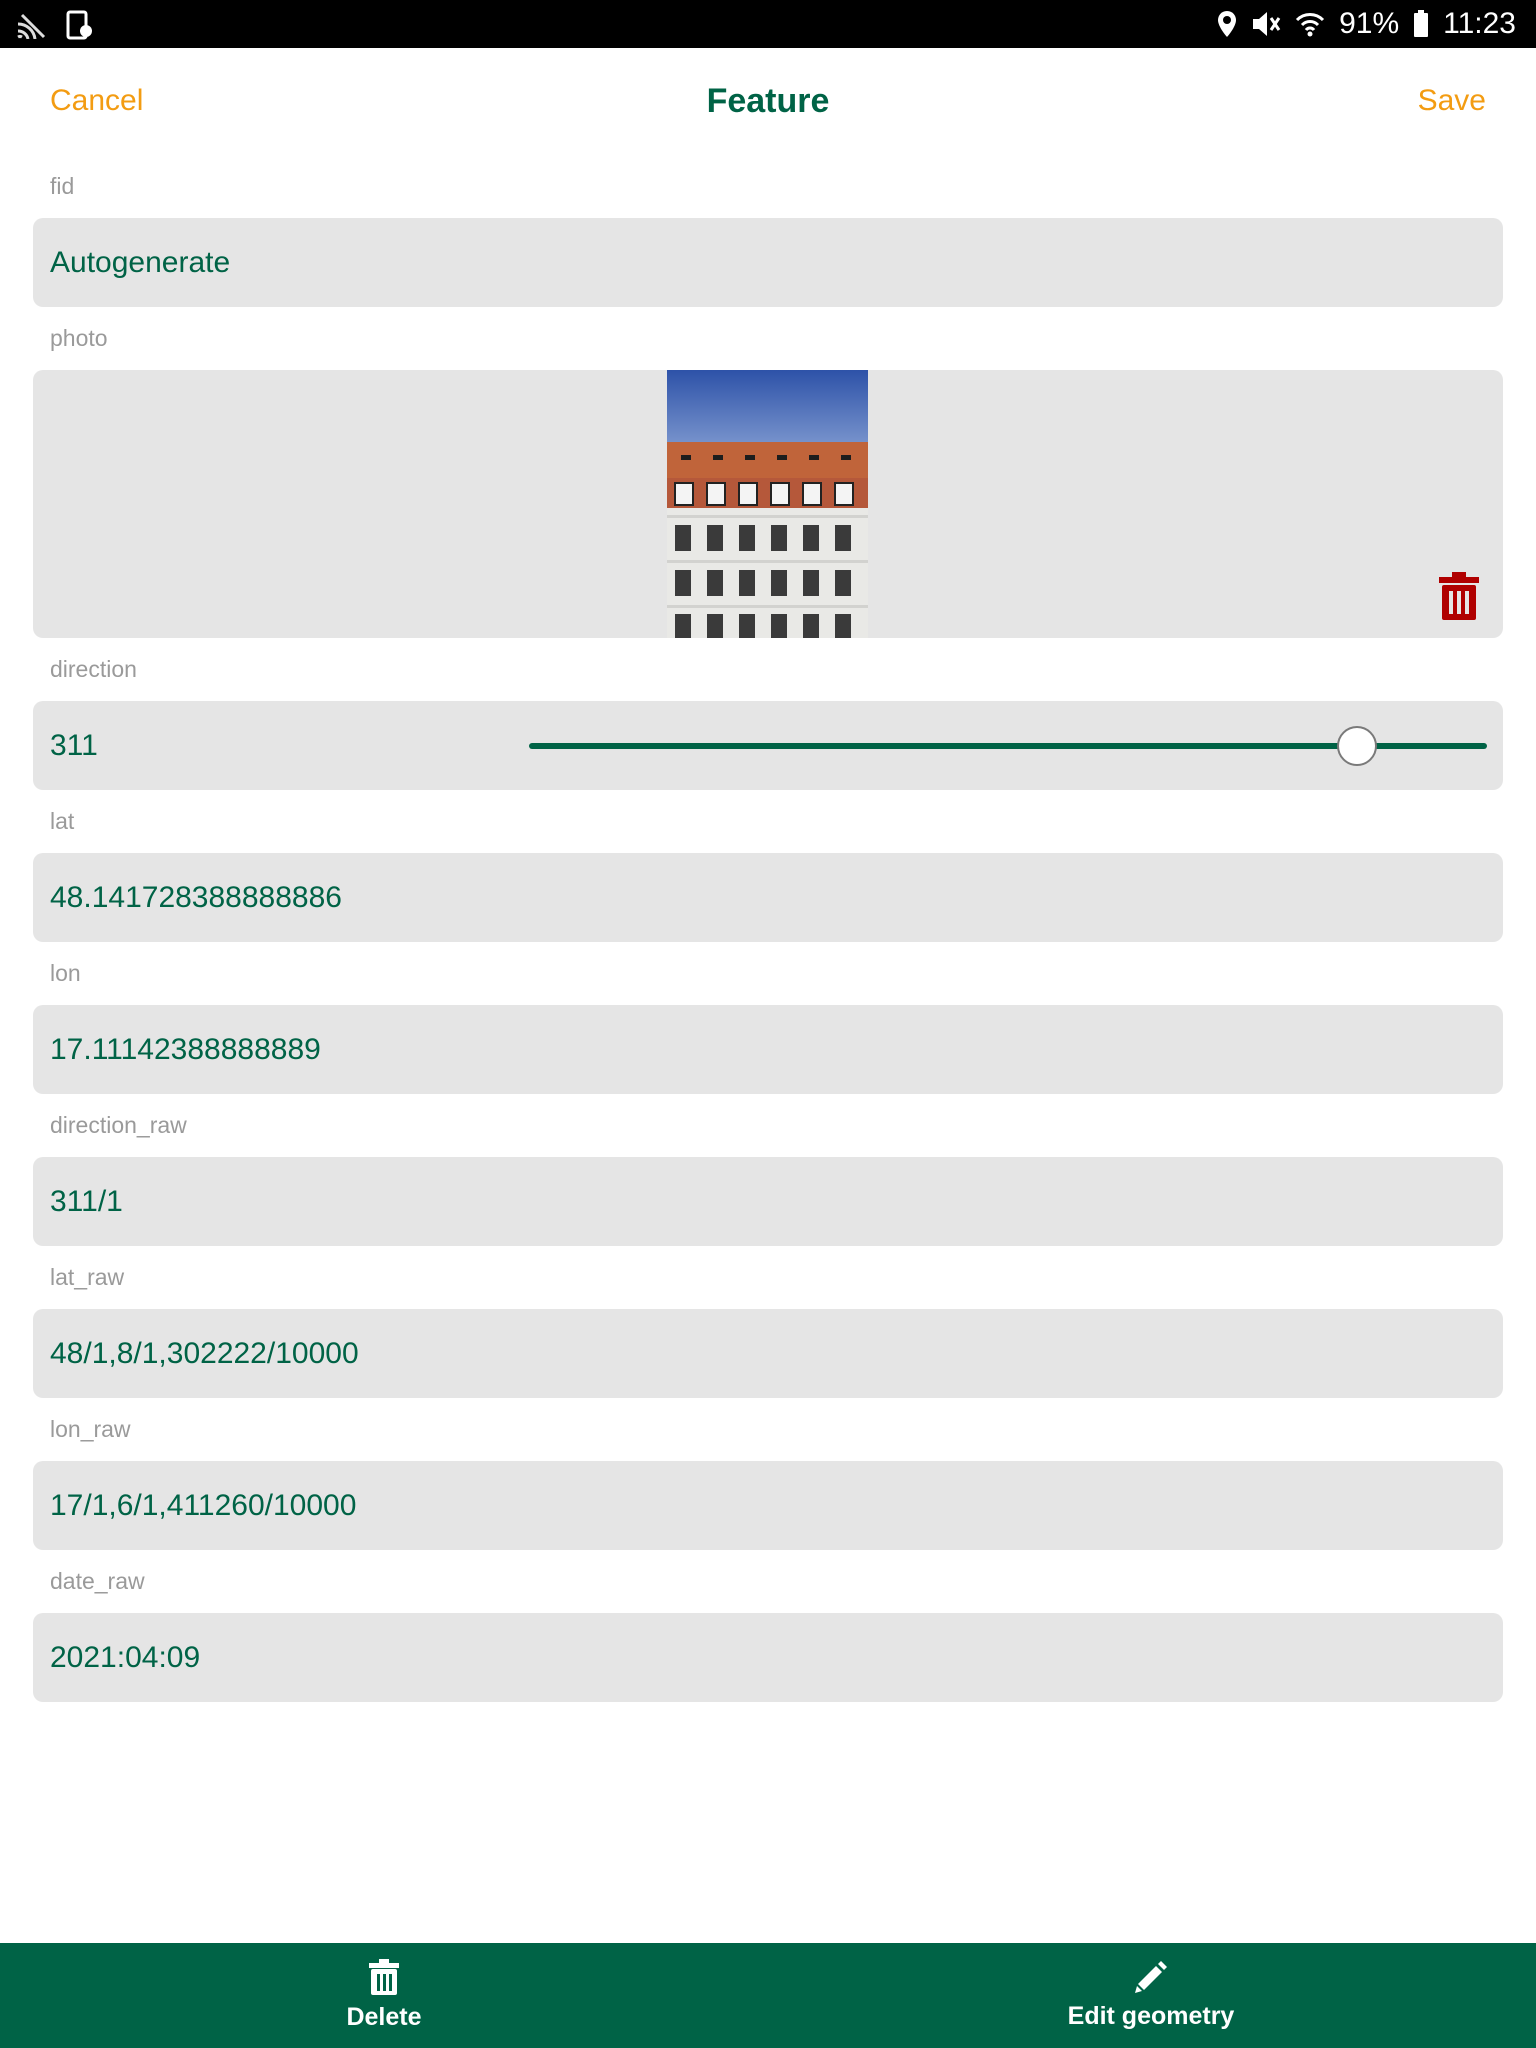  I want to click on photo-field, so click(768, 504).